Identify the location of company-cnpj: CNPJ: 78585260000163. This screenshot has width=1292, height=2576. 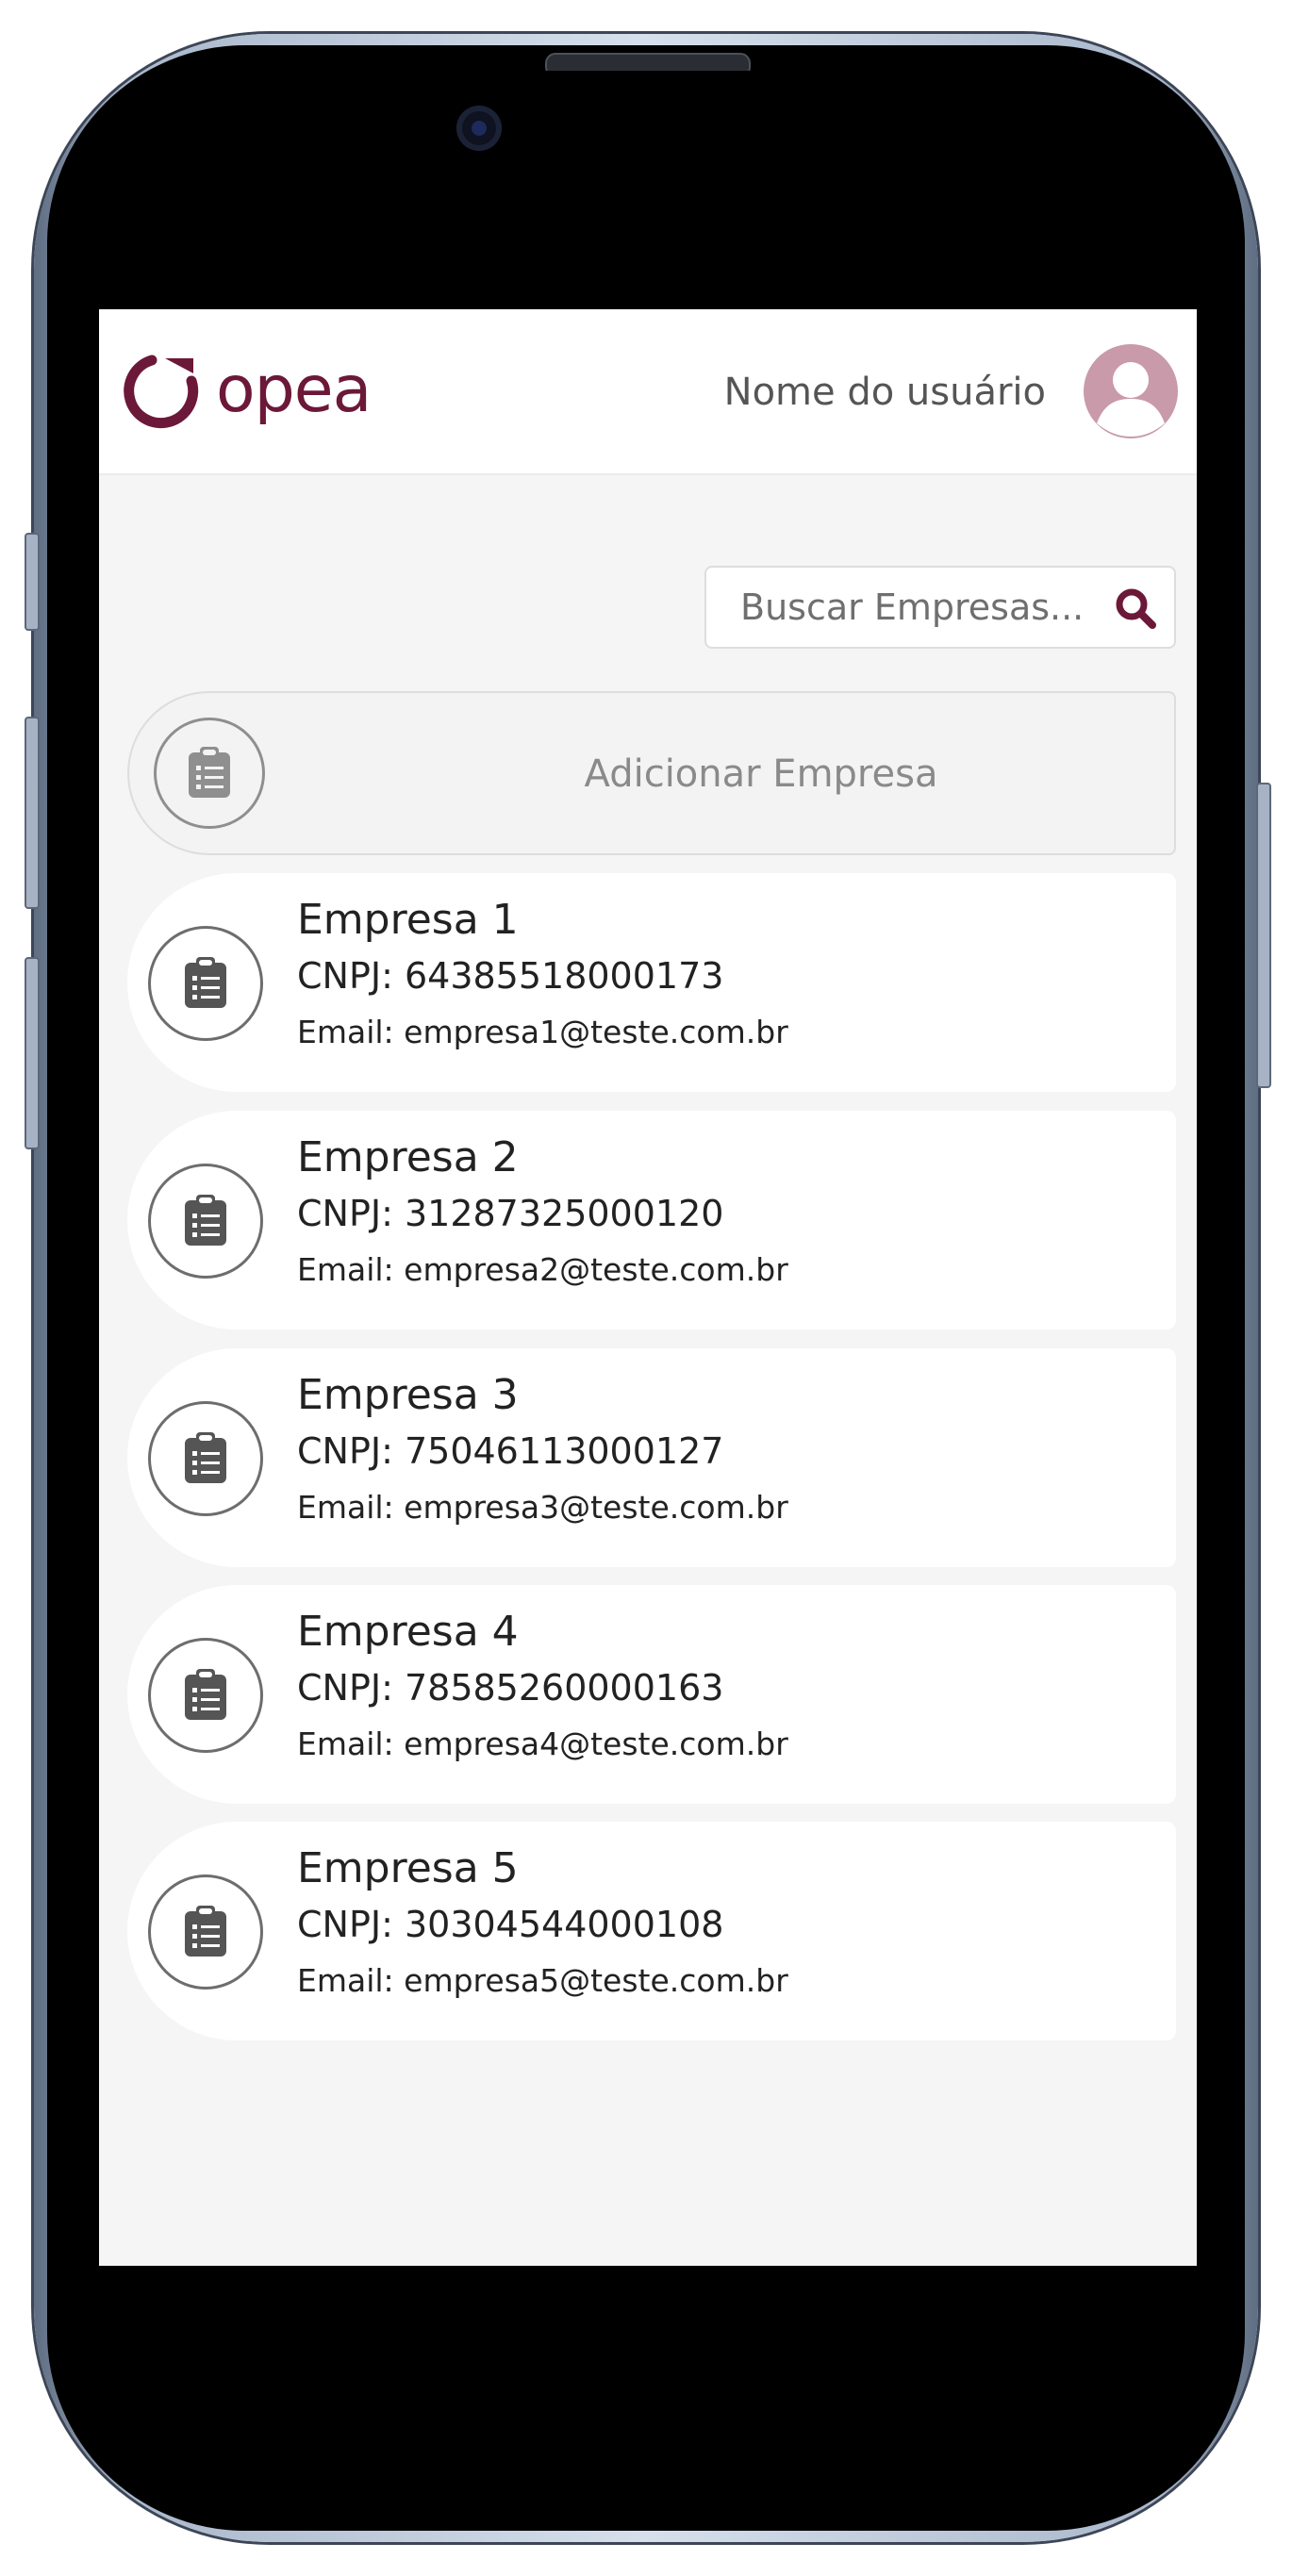
(511, 1688).